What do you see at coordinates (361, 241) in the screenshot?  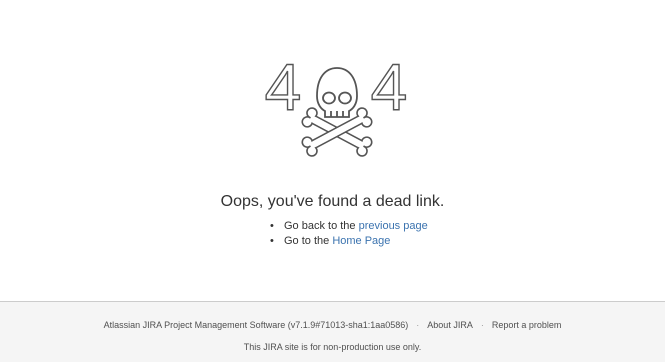 I see `home-page-link: Home Page` at bounding box center [361, 241].